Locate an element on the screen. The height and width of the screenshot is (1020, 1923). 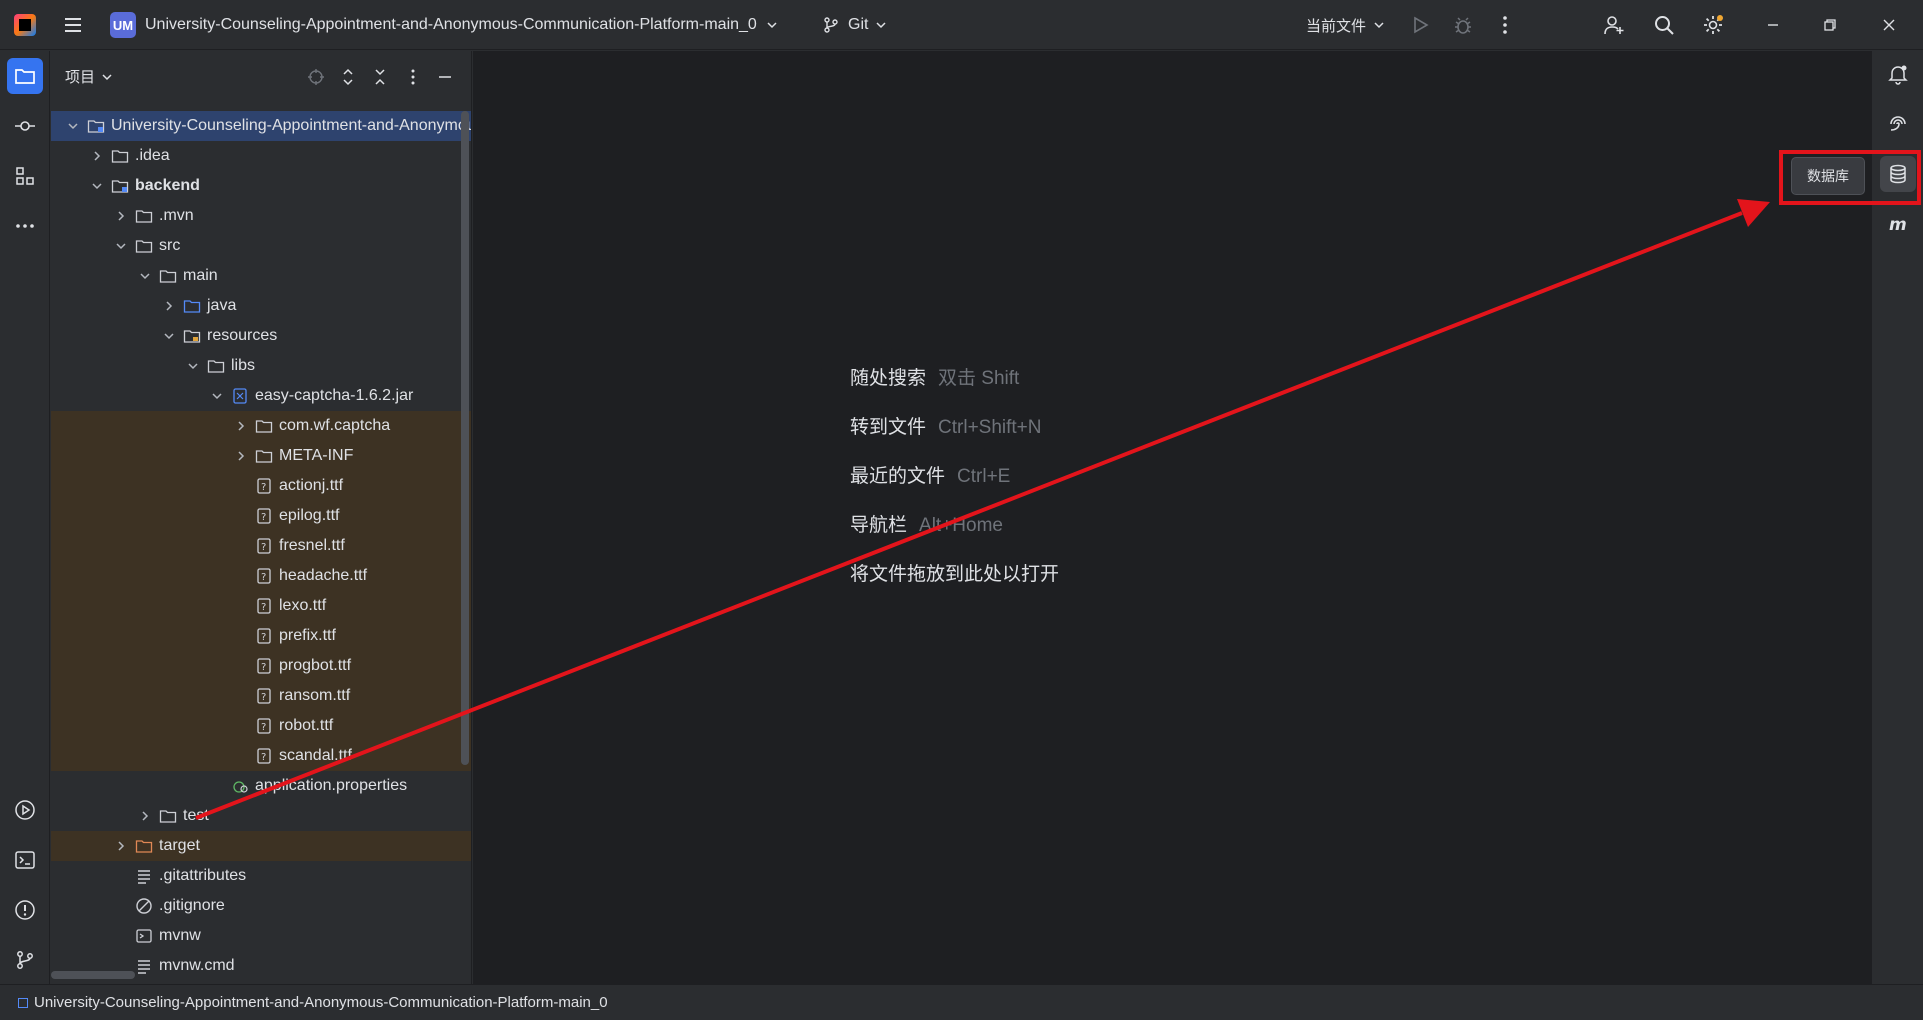
unknown-file-icon: ? is located at coordinates (264, 696).